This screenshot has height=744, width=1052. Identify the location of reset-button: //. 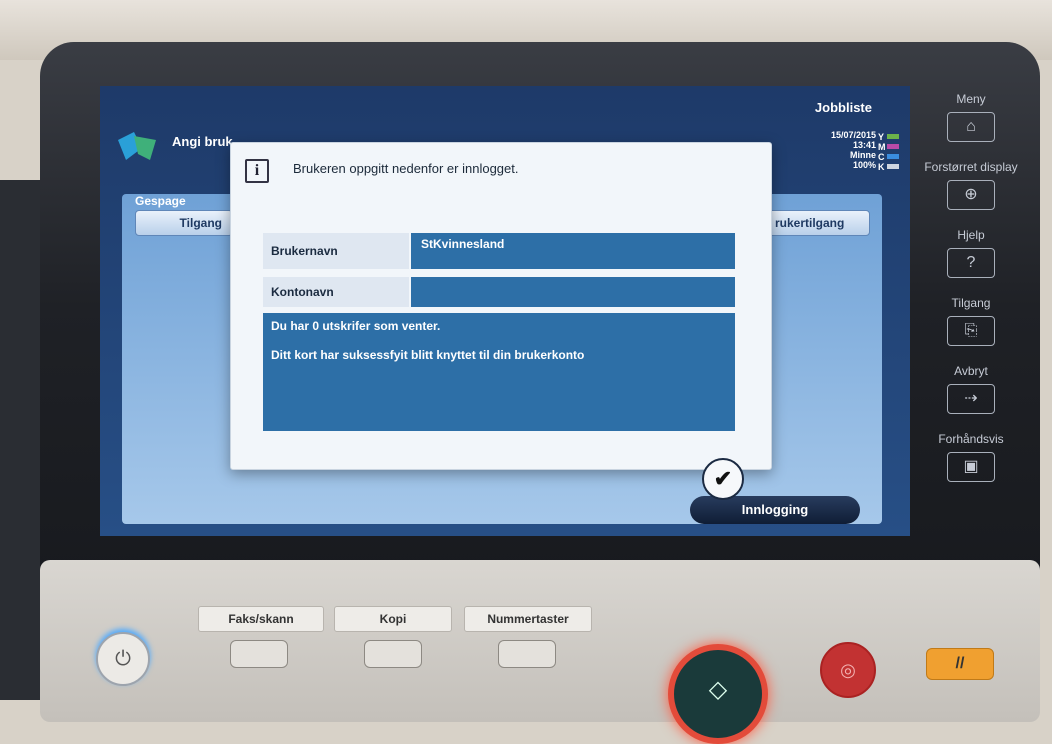
(960, 664).